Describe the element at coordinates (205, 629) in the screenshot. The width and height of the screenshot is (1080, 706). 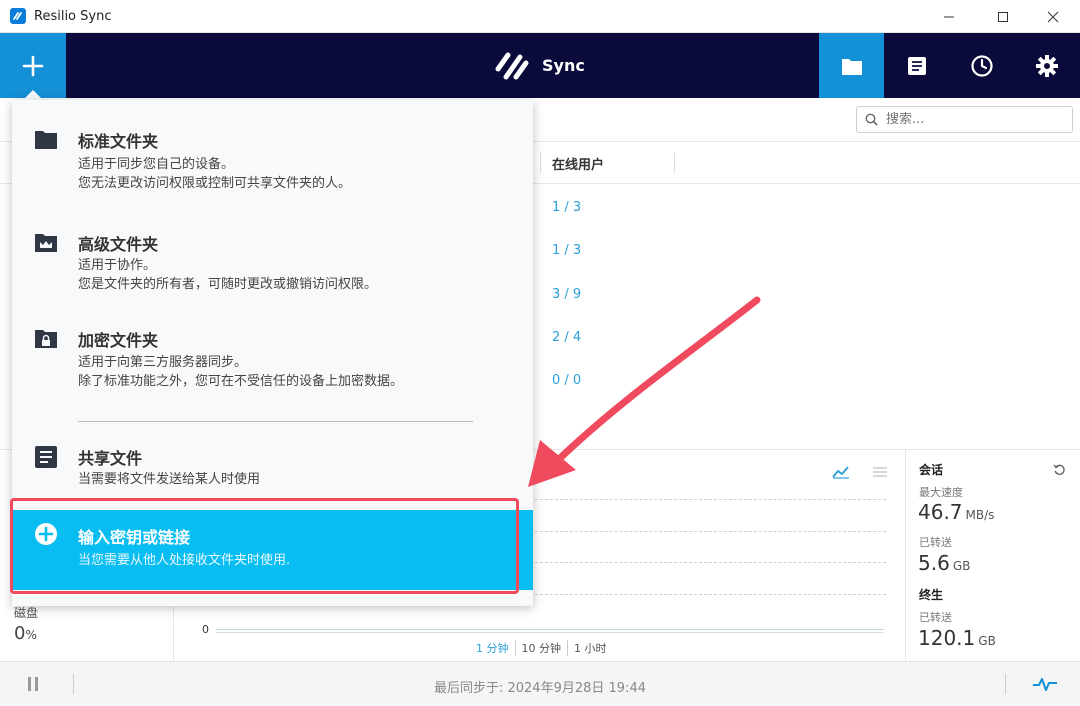
I see `chart-y-tick: 0` at that location.